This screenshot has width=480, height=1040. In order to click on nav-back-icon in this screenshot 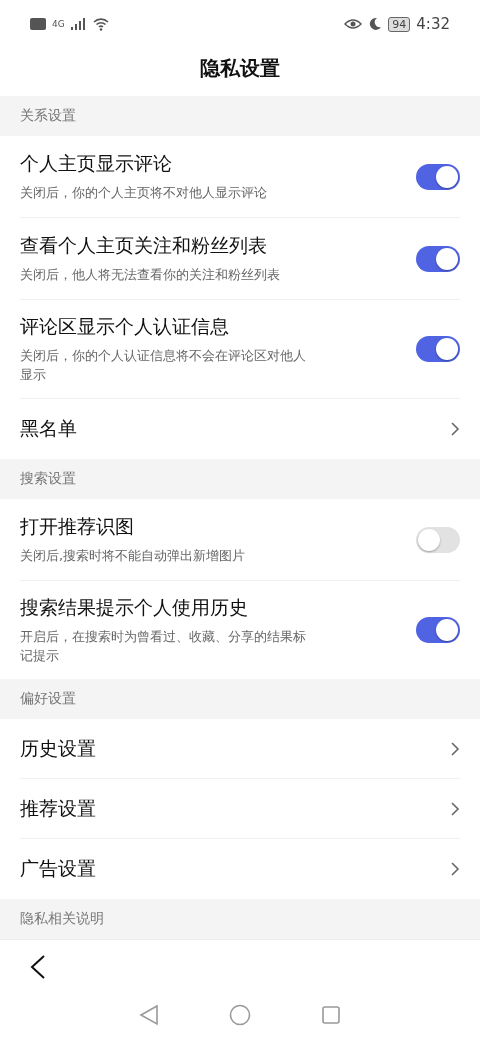, I will do `click(149, 1015)`.